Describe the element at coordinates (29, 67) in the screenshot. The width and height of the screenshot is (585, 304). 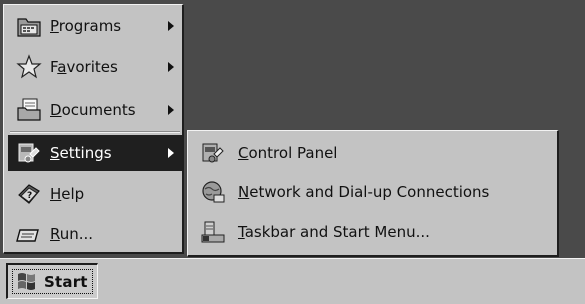
I see `favorites-star-icon` at that location.